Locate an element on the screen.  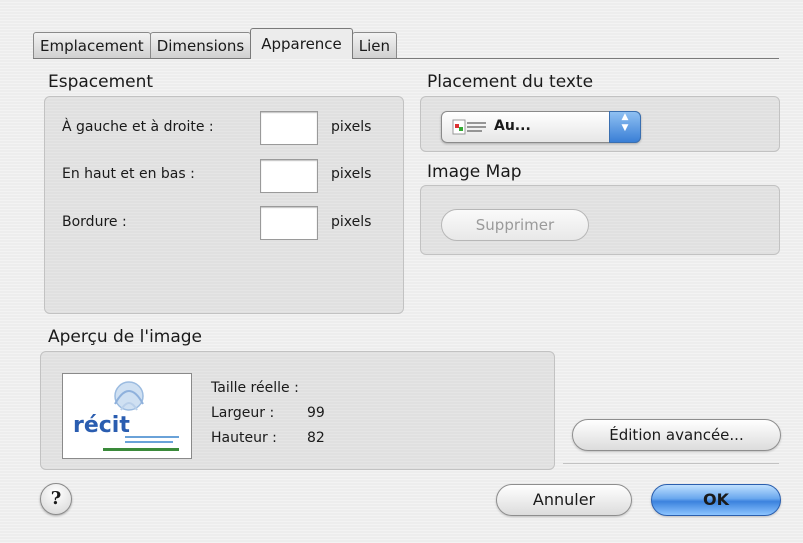
height-label: Hauteur : is located at coordinates (244, 438).